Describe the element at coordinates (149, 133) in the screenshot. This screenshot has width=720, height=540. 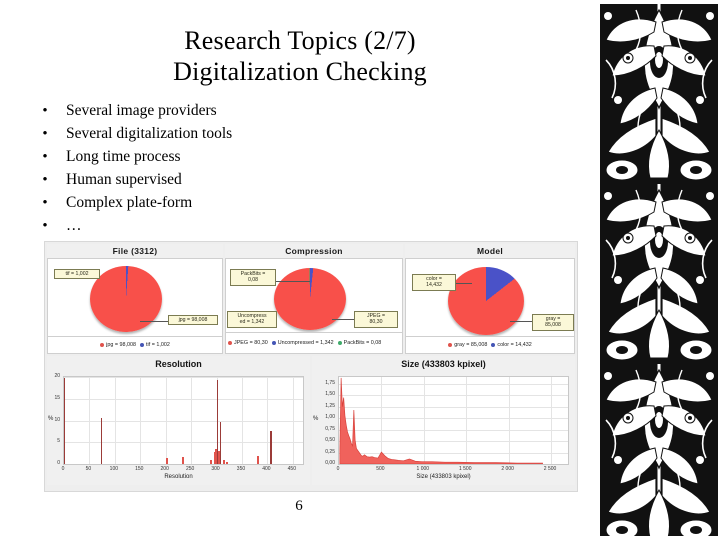
I see `bullet-text: Several digitalization tools` at that location.